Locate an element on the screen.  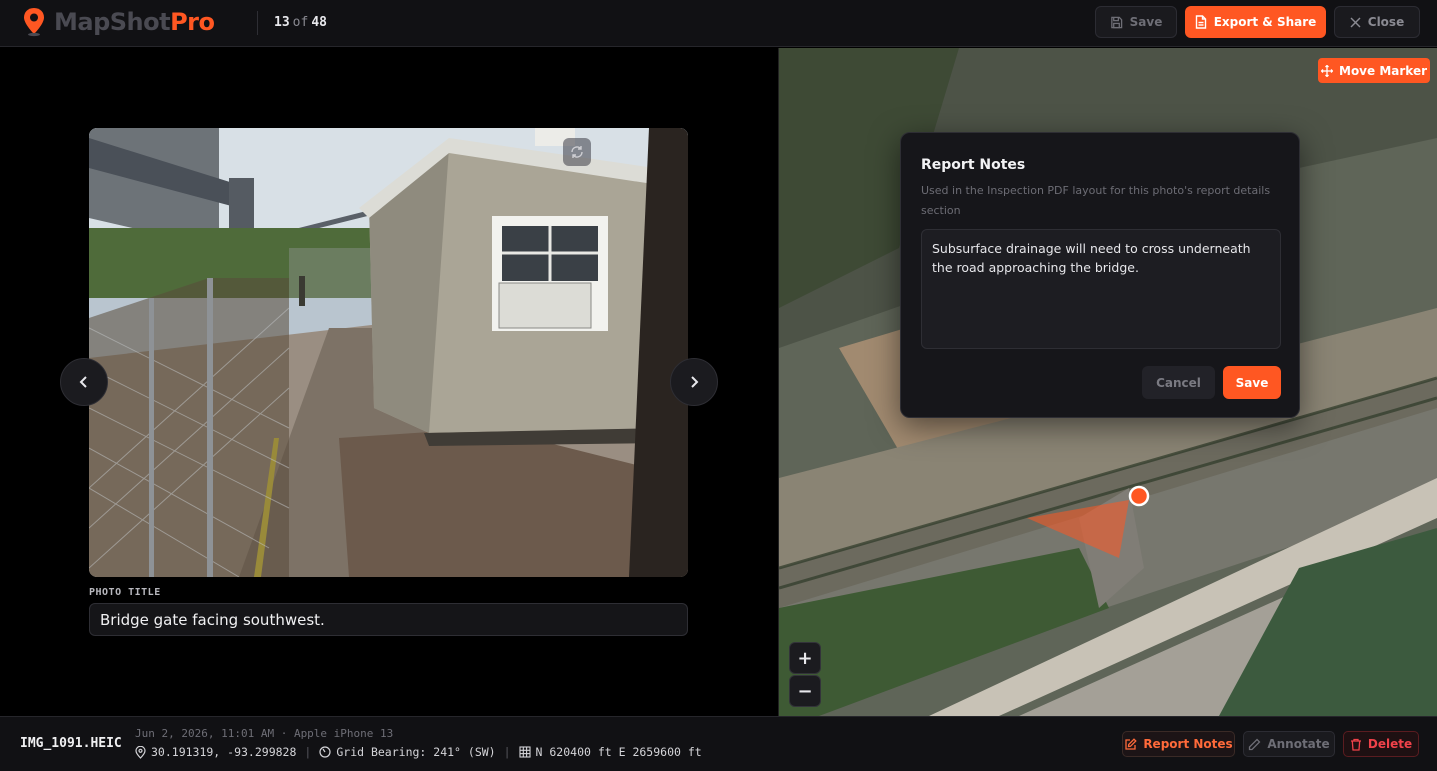
photo-location-marker is located at coordinates (1139, 496).